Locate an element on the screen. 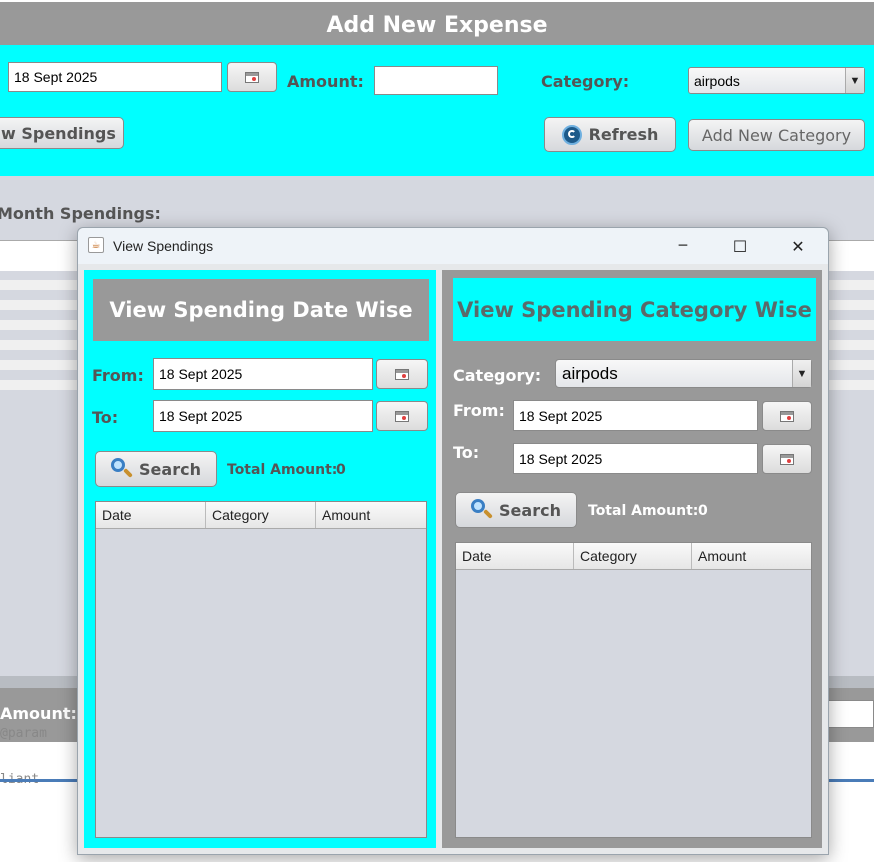 The height and width of the screenshot is (862, 874). category-wise-table: Date Category Amount is located at coordinates (633, 690).